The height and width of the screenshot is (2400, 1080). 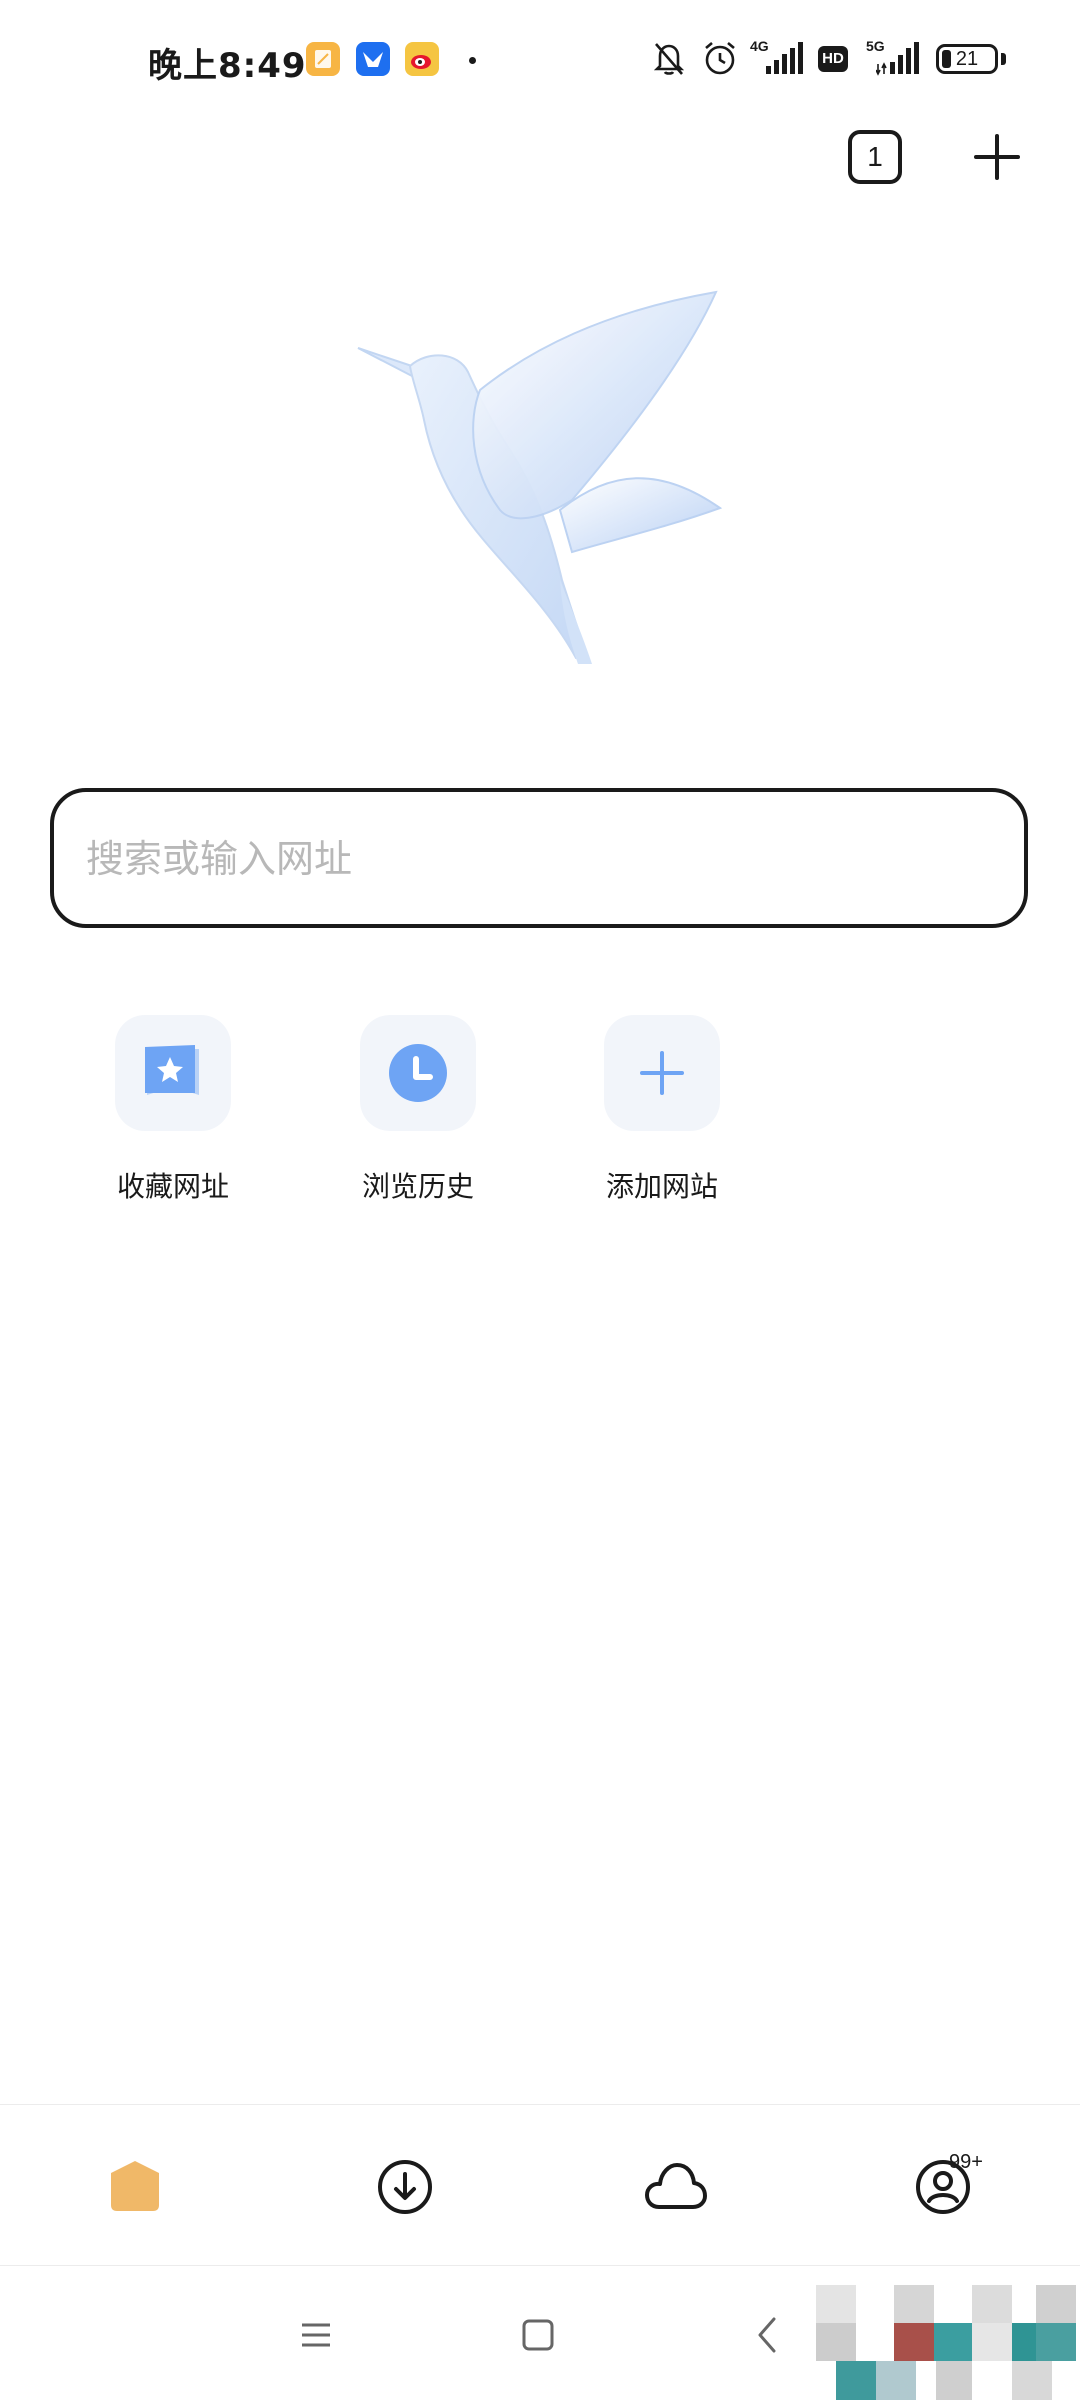 I want to click on bell-muted-icon, so click(x=669, y=59).